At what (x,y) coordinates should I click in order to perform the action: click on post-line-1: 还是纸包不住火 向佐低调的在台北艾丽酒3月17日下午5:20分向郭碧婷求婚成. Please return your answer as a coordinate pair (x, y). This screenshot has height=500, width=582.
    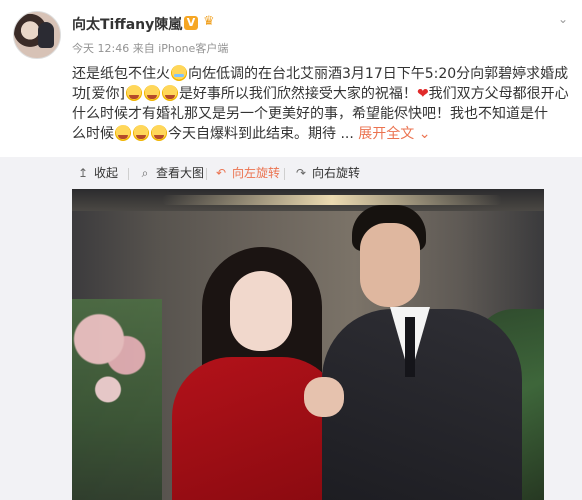
    Looking at the image, I should click on (320, 73).